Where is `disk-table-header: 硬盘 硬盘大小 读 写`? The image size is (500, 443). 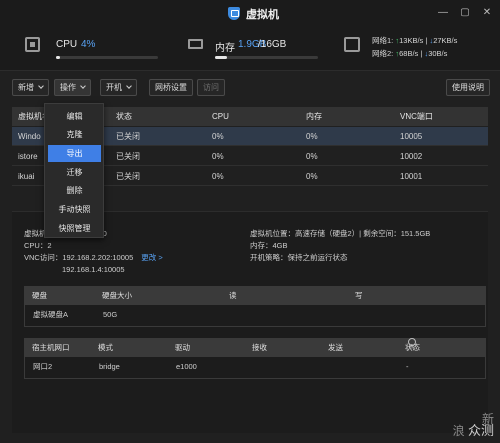 disk-table-header: 硬盘 硬盘大小 读 写 is located at coordinates (255, 295).